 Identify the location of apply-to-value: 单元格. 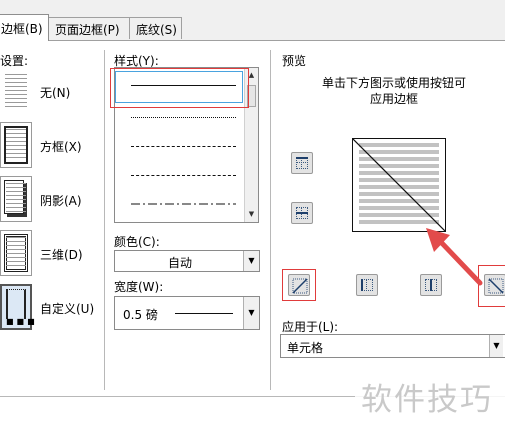
(305, 348).